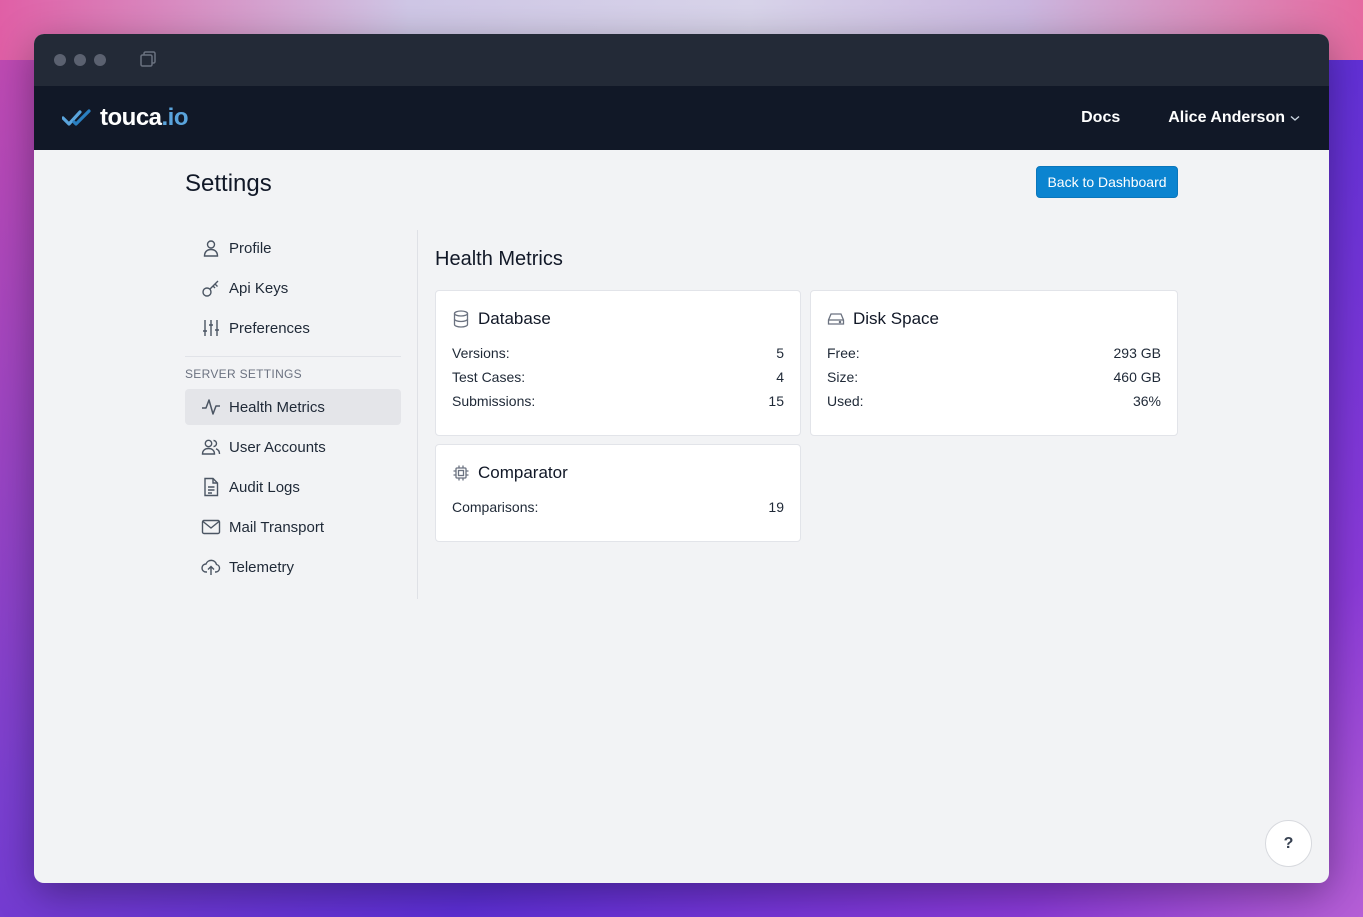 The image size is (1363, 917). What do you see at coordinates (80, 60) in the screenshot?
I see `minimize-dot` at bounding box center [80, 60].